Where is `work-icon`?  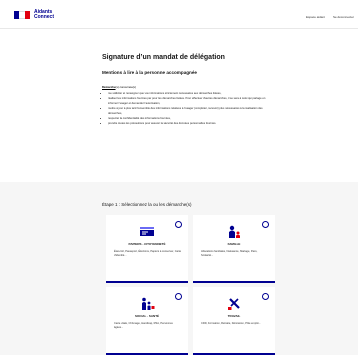 work-icon is located at coordinates (234, 304).